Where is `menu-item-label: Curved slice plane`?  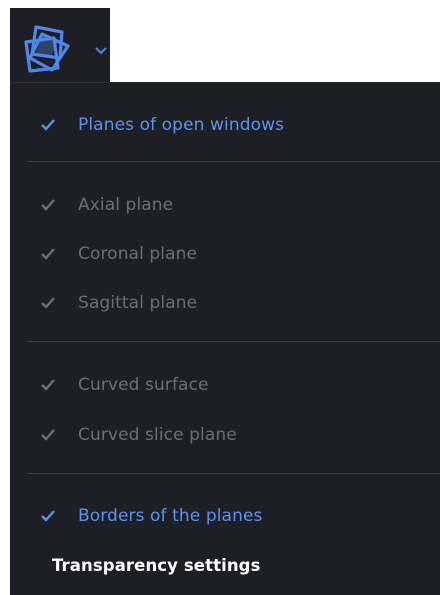
menu-item-label: Curved slice plane is located at coordinates (157, 435).